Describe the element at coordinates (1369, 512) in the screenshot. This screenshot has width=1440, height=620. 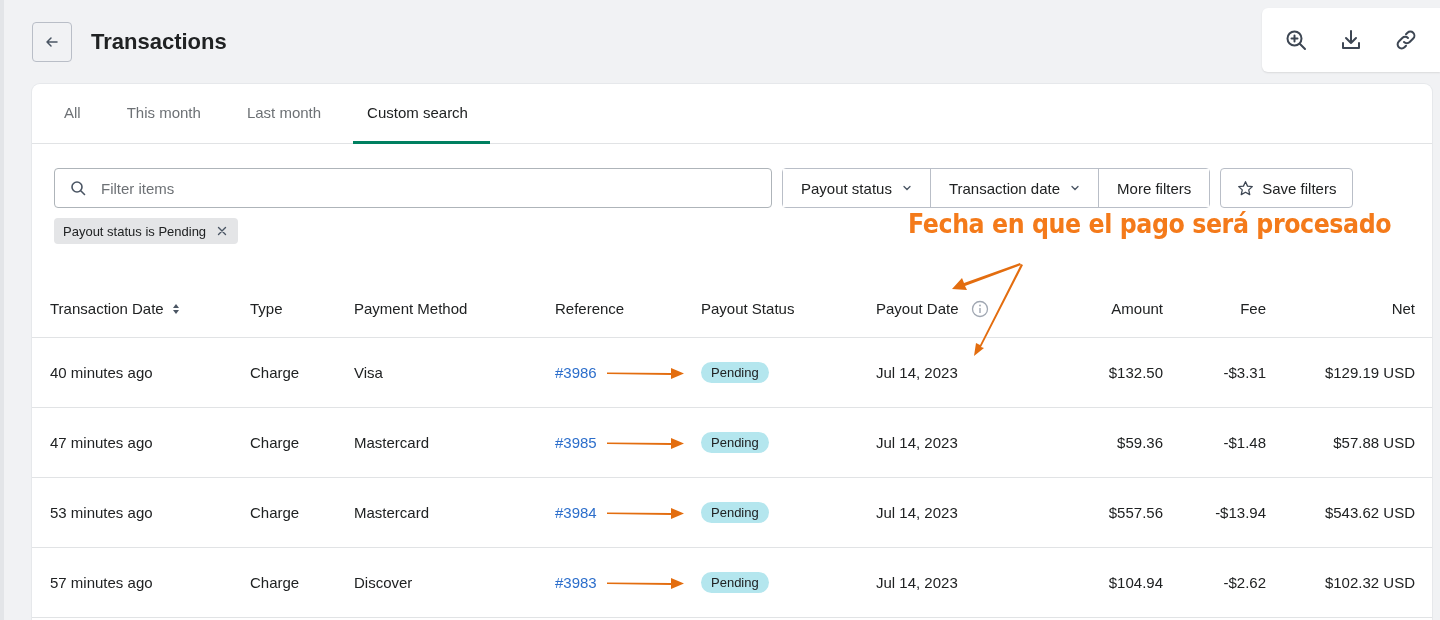
I see `table-cell: $543.62 USD` at that location.